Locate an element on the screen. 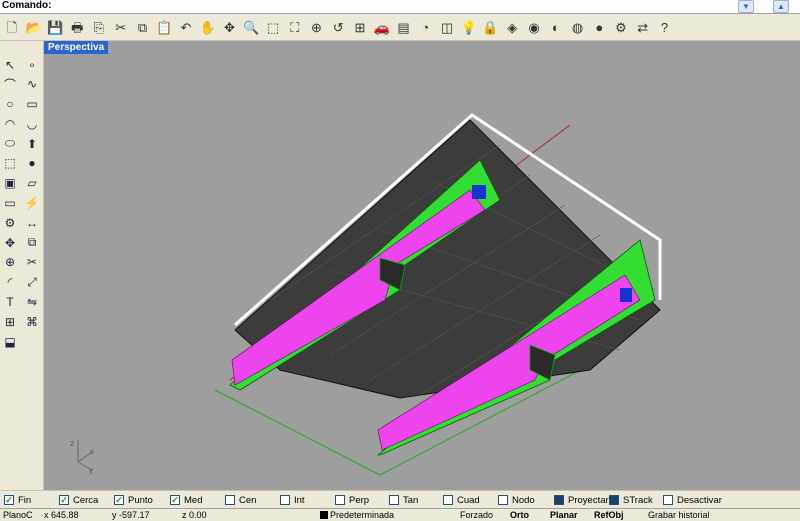 The height and width of the screenshot is (521, 800). pan-icon: ✋ is located at coordinates (208, 28).